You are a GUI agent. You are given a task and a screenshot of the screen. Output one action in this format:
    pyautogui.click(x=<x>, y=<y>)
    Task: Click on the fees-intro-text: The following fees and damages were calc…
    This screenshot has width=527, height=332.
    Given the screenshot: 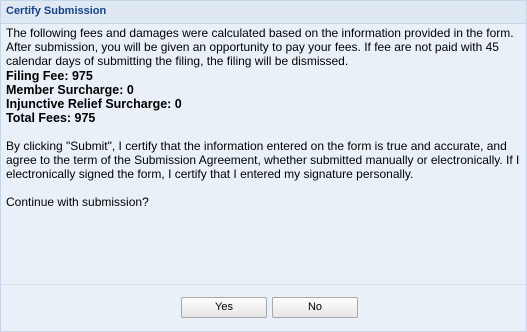 What is the action you would take?
    pyautogui.click(x=260, y=47)
    